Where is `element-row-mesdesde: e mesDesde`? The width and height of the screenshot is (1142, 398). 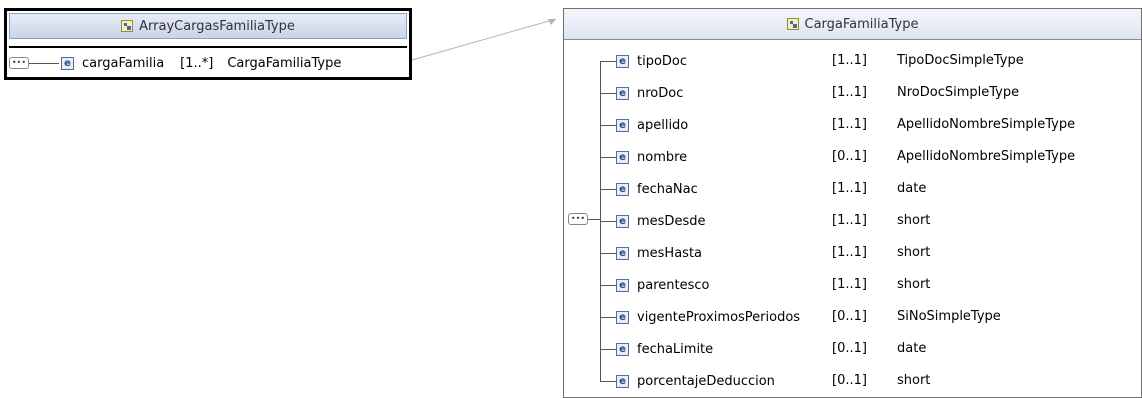
element-row-mesdesde: e mesDesde is located at coordinates (660, 221).